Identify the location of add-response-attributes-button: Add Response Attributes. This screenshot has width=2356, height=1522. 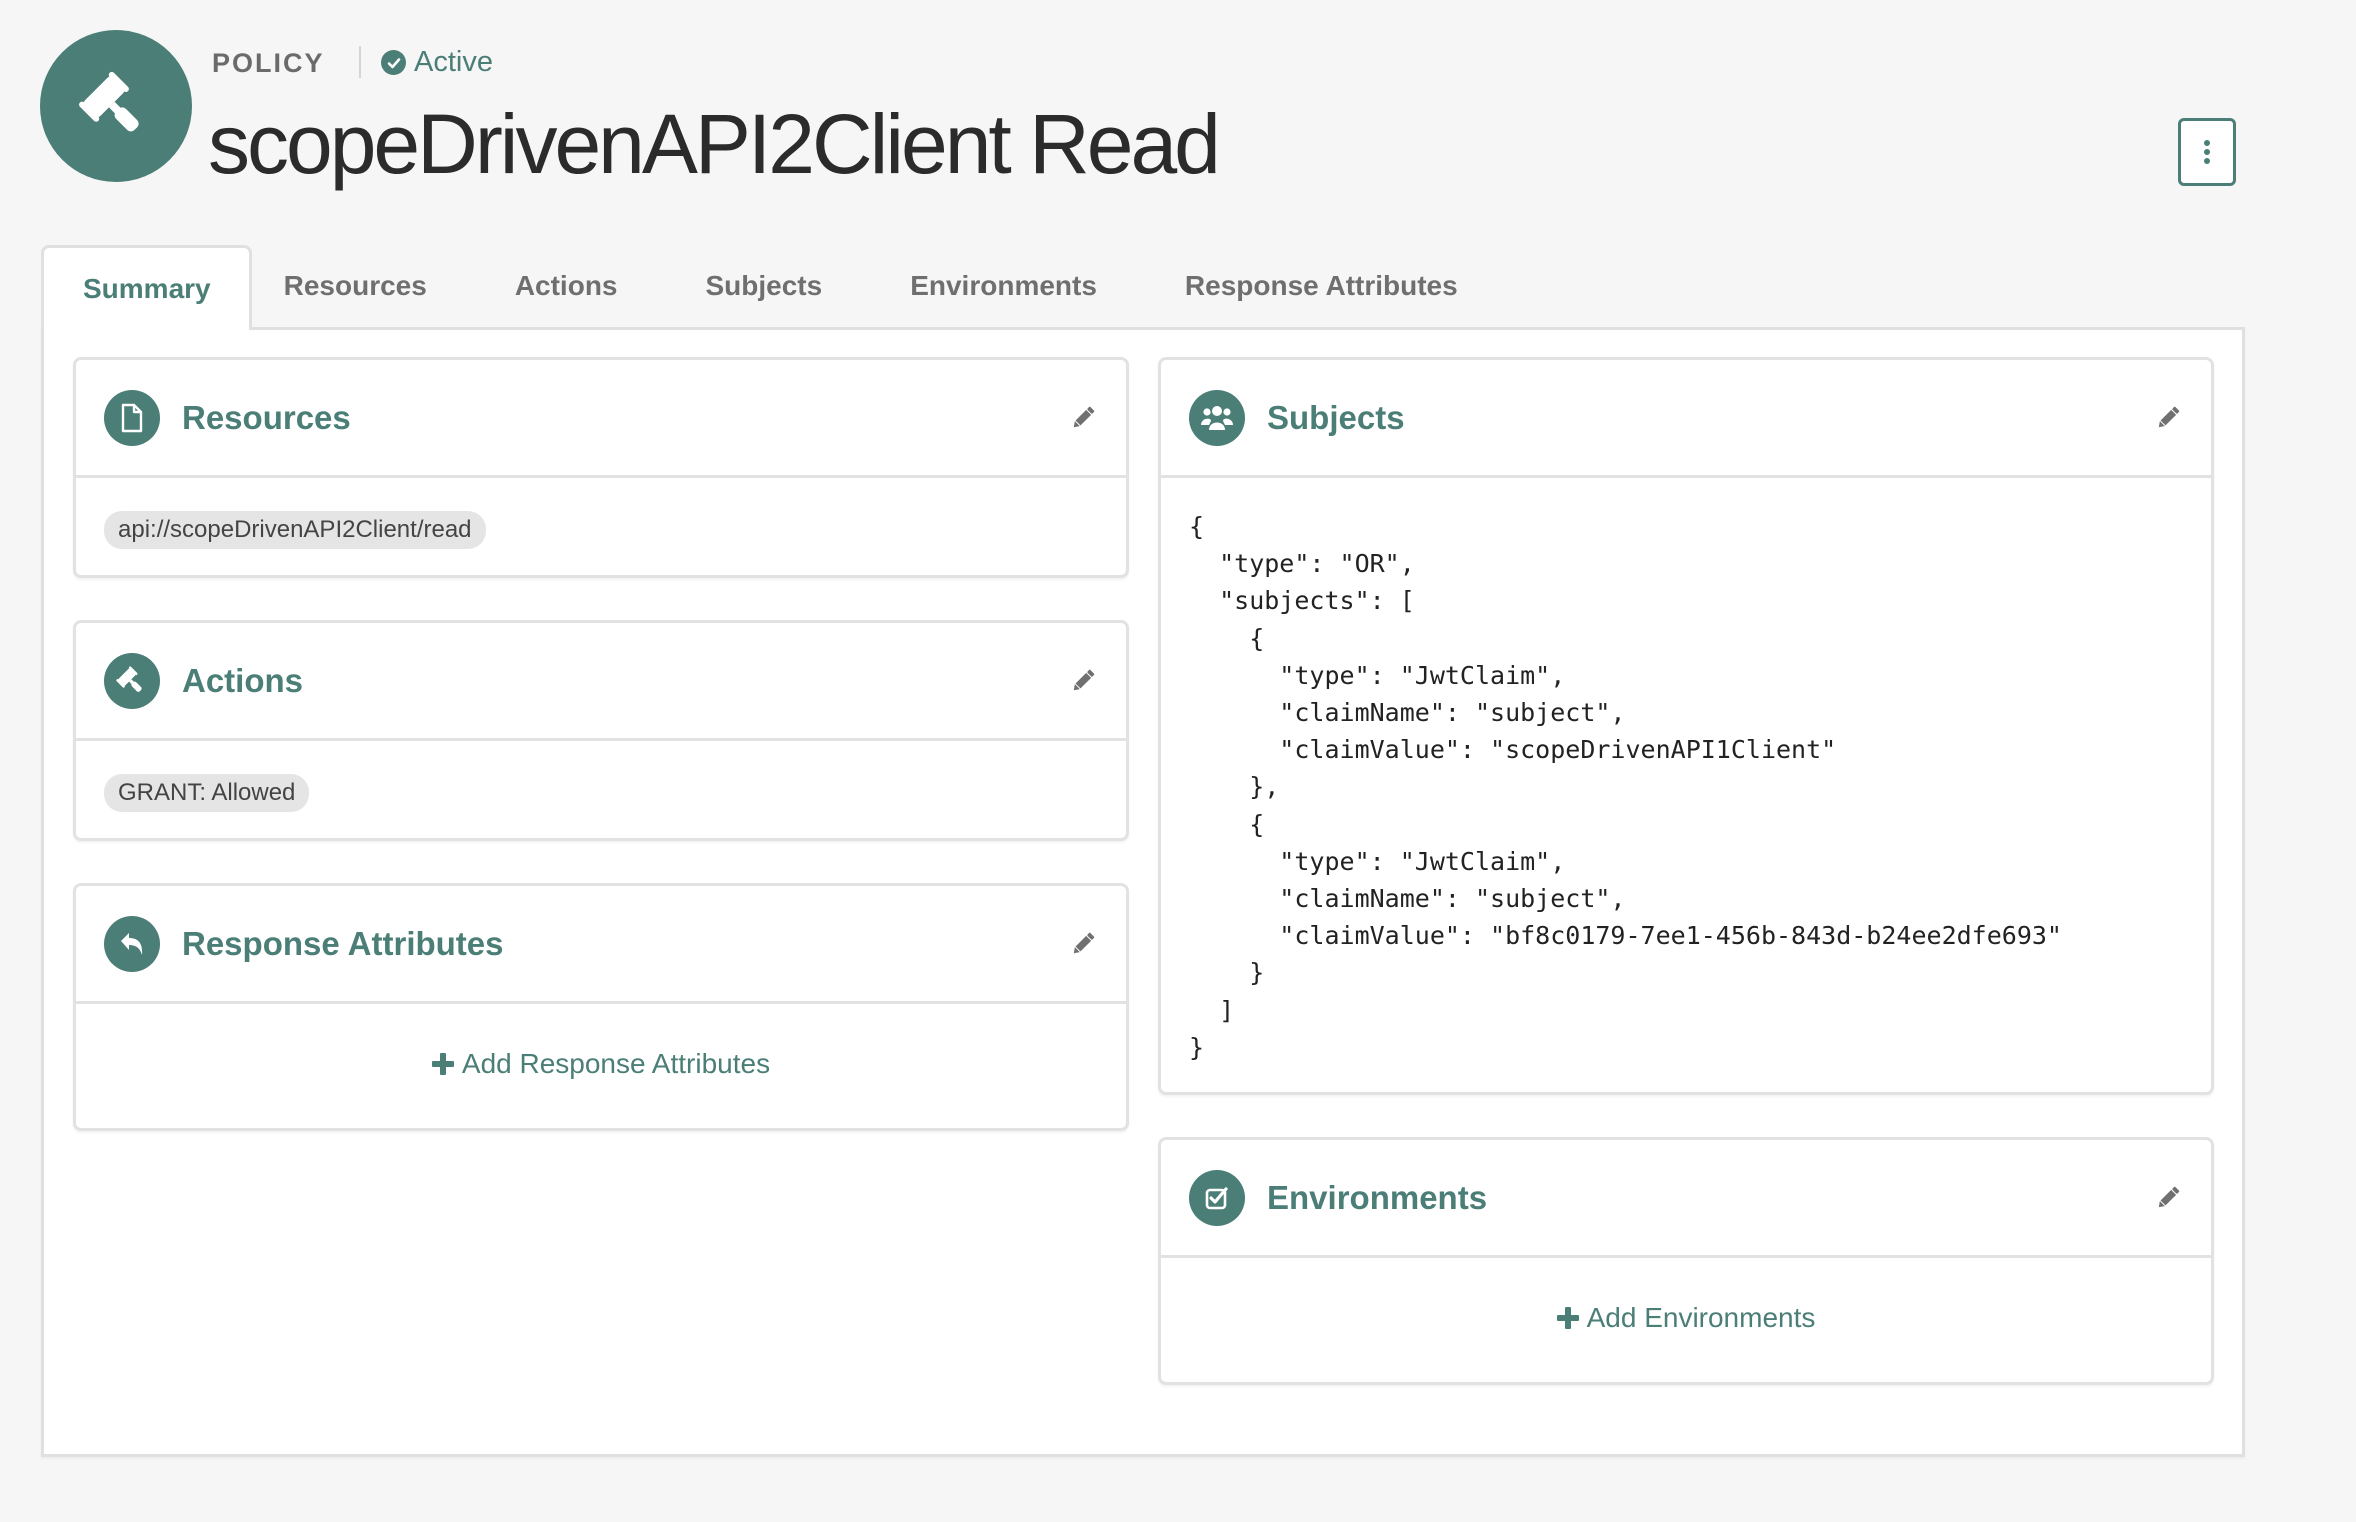
(601, 1064).